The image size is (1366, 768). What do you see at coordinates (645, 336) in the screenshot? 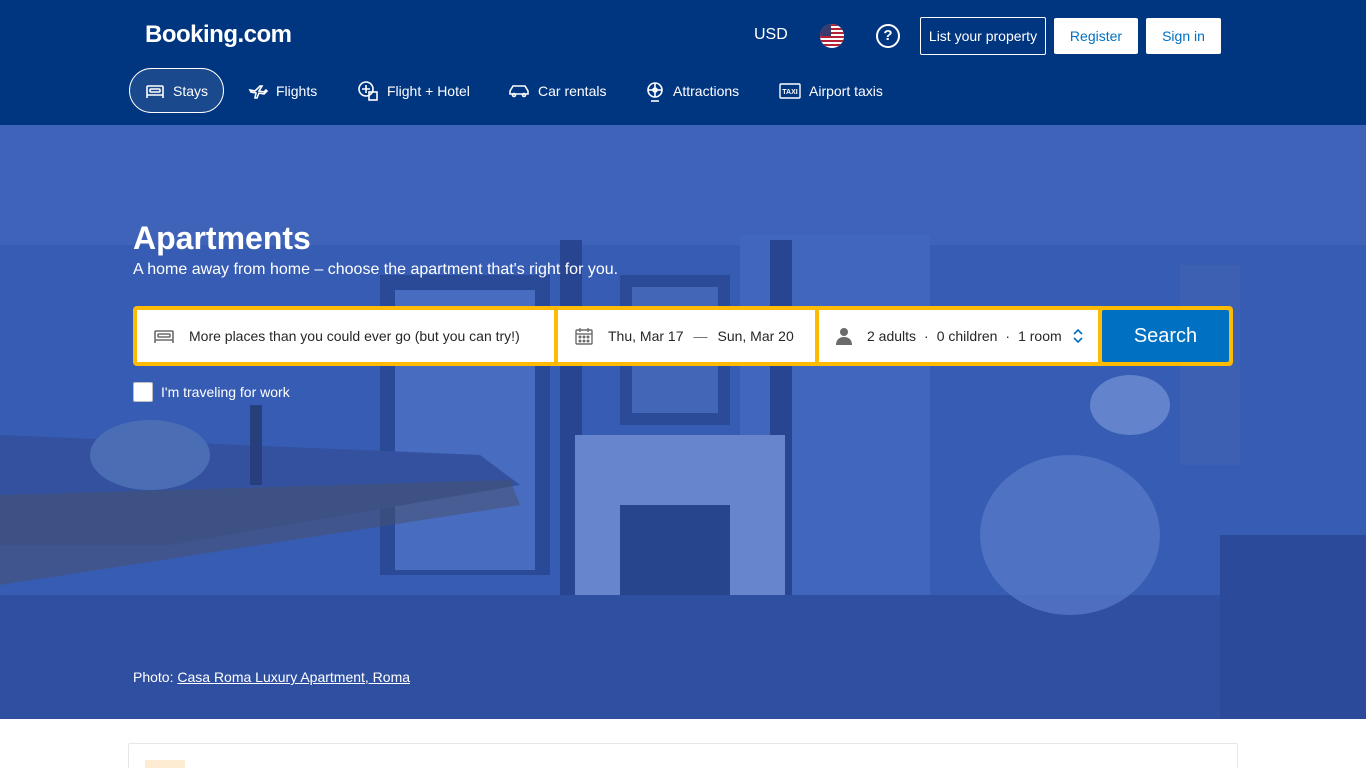
I see `checkin-date: Thu, Mar 17` at bounding box center [645, 336].